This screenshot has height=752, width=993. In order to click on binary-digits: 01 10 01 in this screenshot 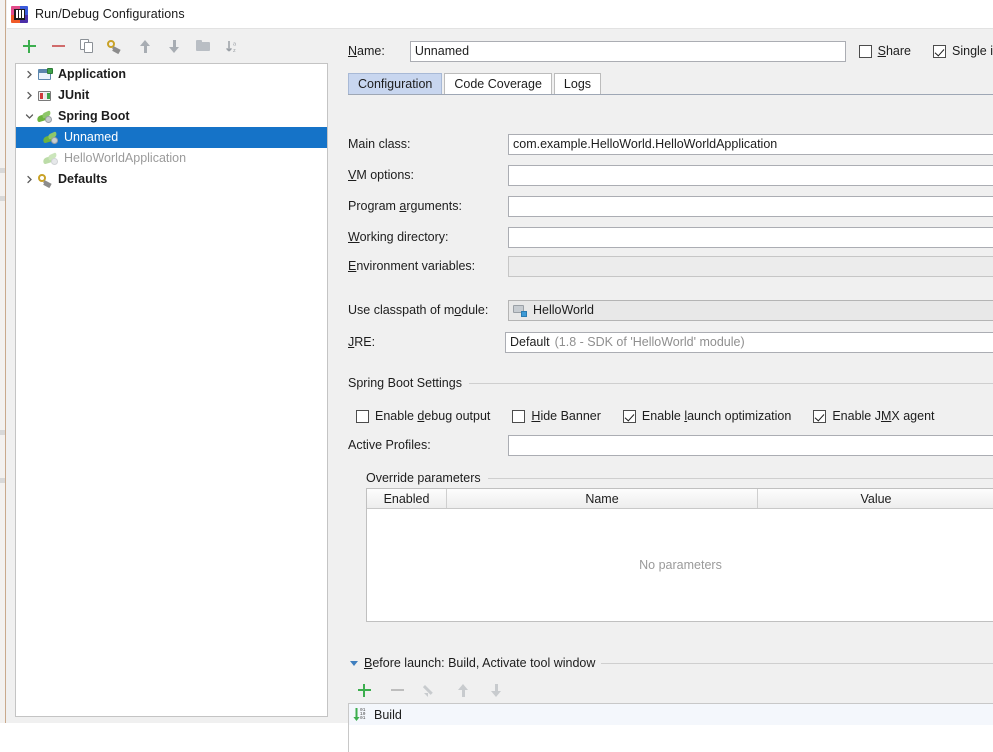, I will do `click(363, 714)`.